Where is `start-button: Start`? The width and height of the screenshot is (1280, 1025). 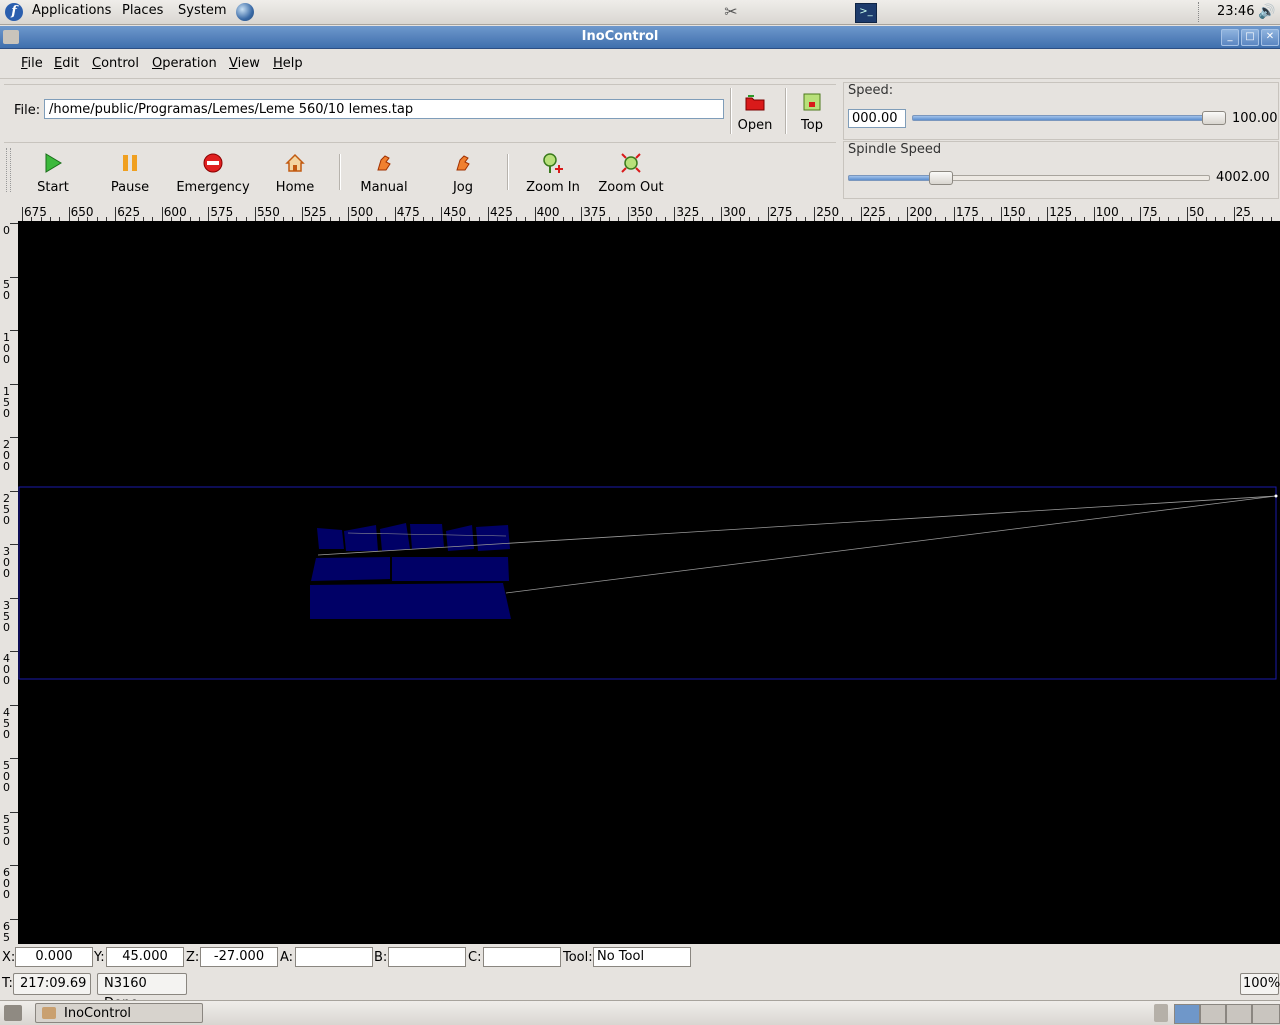
start-button: Start is located at coordinates (53, 173).